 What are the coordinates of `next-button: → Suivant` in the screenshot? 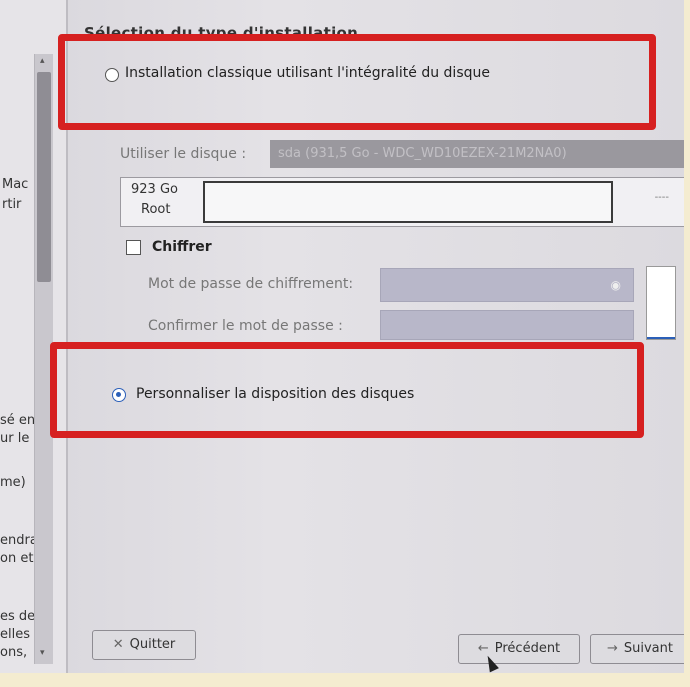 It's located at (640, 649).